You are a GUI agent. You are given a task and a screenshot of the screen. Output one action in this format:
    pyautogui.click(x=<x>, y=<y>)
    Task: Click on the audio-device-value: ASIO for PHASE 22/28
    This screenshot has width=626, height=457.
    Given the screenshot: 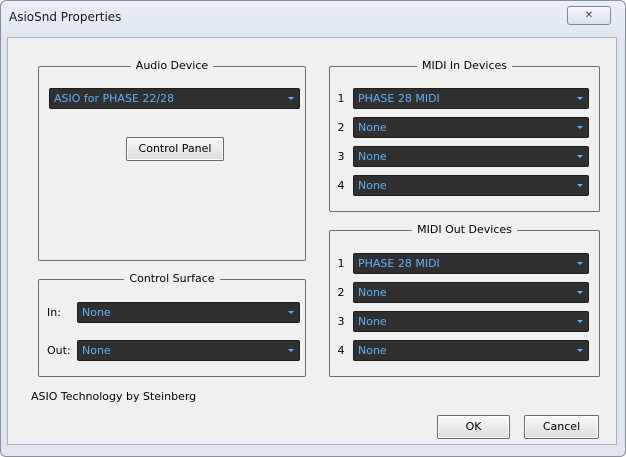 What is the action you would take?
    pyautogui.click(x=114, y=98)
    